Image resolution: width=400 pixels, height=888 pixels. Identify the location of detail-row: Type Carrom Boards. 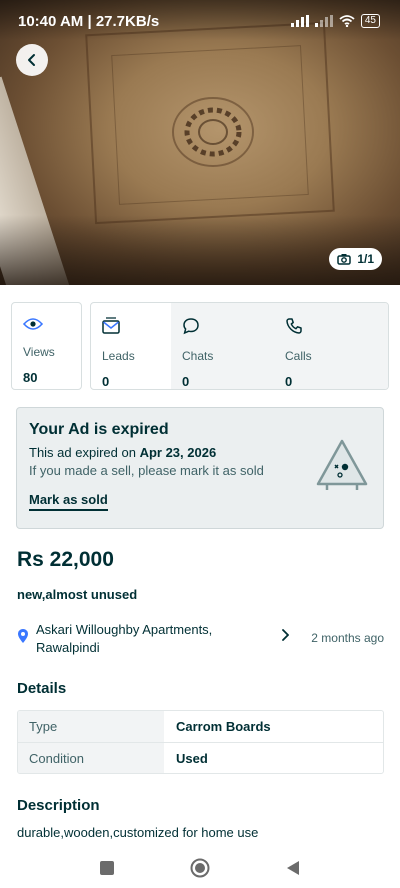
(200, 726).